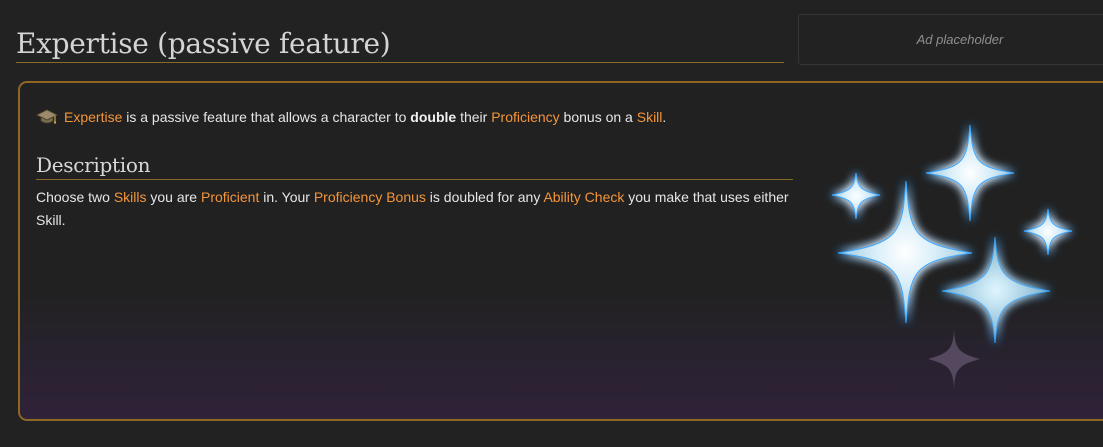 The image size is (1103, 447). Describe the element at coordinates (130, 197) in the screenshot. I see `skills-link: Skills` at that location.